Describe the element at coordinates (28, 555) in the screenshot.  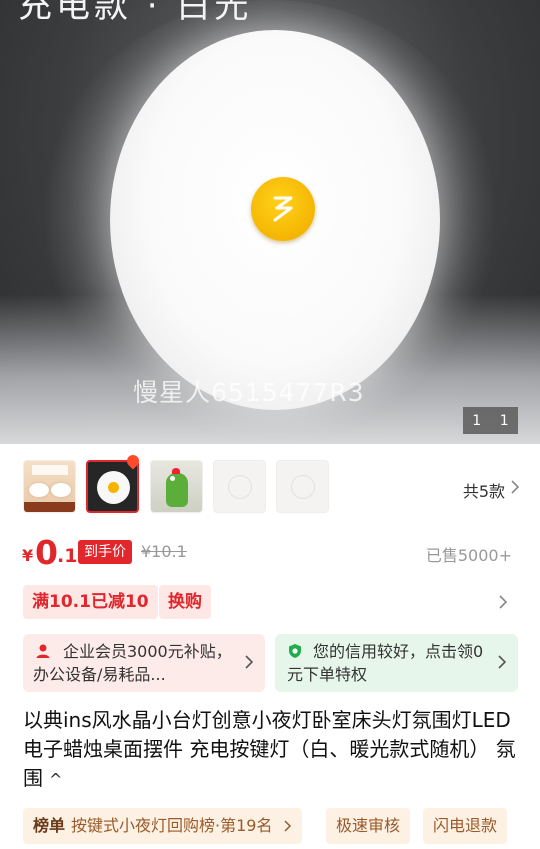
I see `price-currency: ¥` at that location.